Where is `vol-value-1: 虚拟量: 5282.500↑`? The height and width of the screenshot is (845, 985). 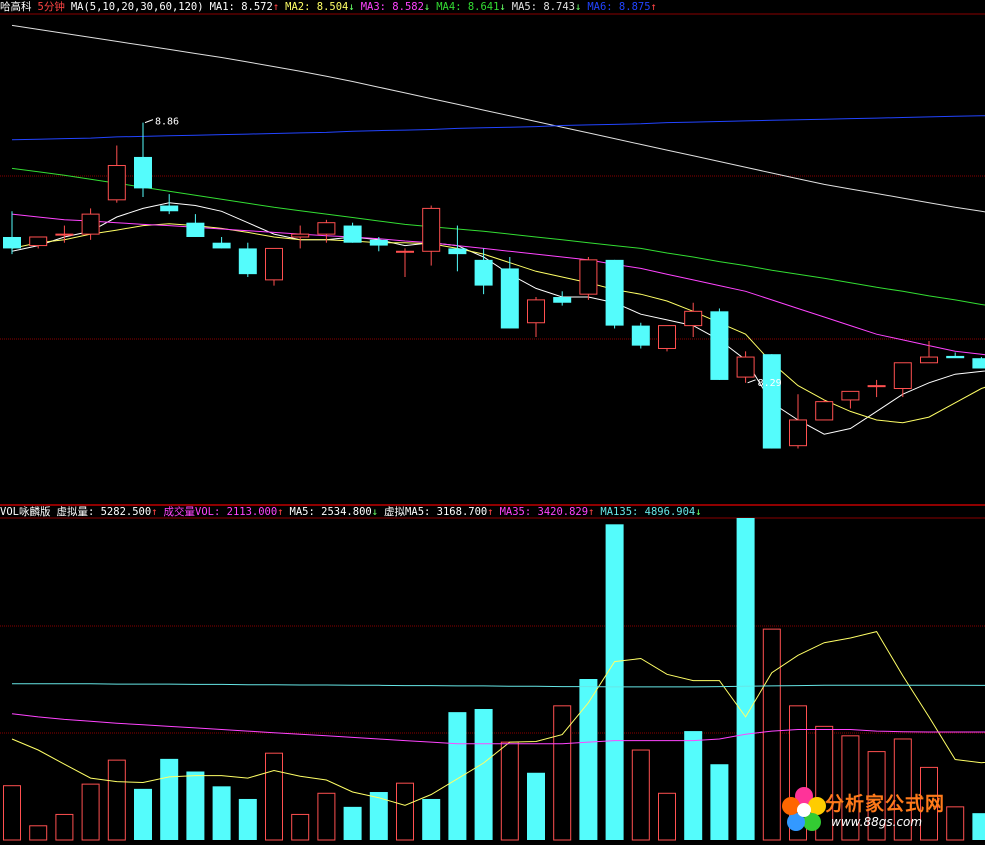 vol-value-1: 虚拟量: 5282.500↑ is located at coordinates (106, 512).